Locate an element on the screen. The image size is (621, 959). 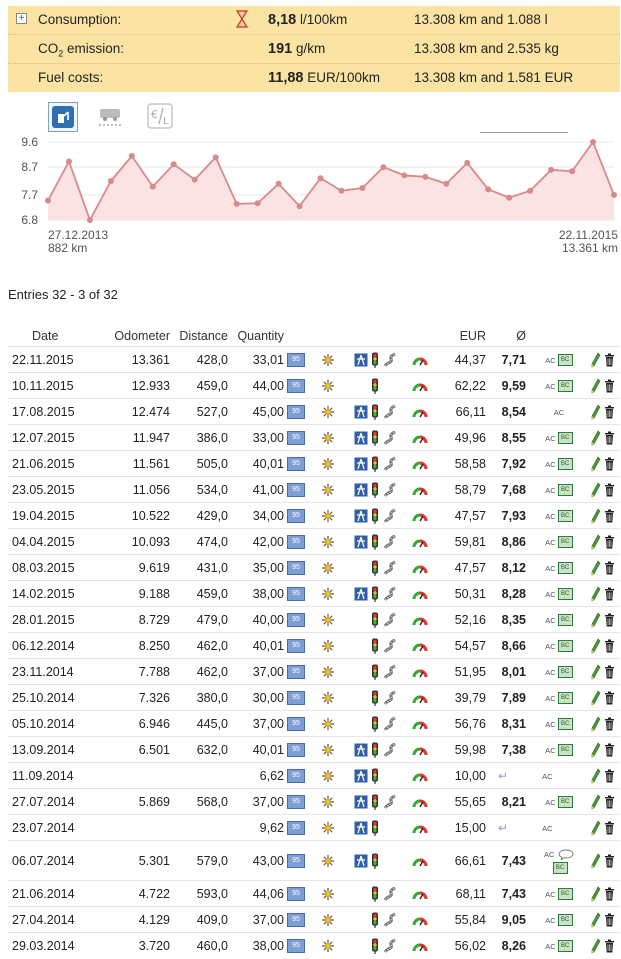
bc-badge: BC is located at coordinates (565, 724).